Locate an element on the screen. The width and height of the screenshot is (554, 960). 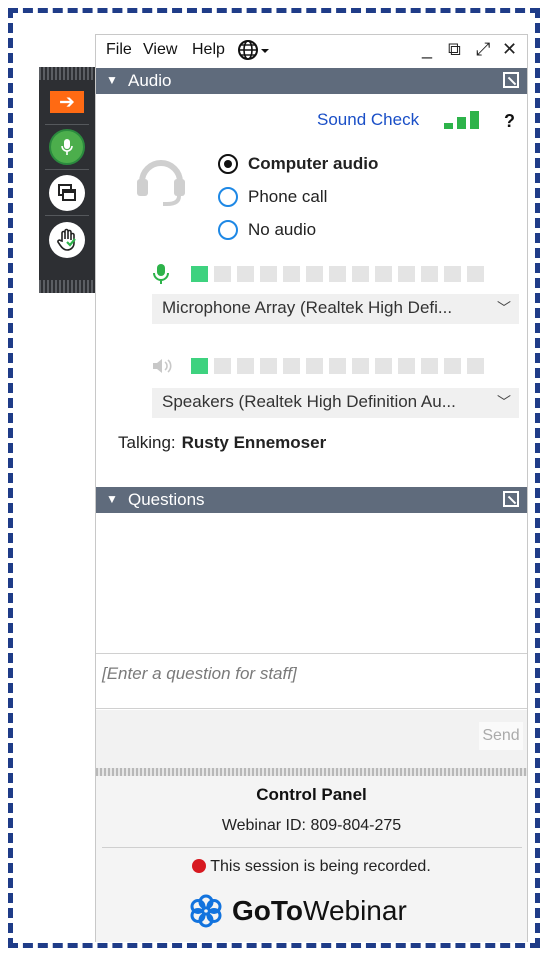
collapse-panel-button: ➔ is located at coordinates (67, 102).